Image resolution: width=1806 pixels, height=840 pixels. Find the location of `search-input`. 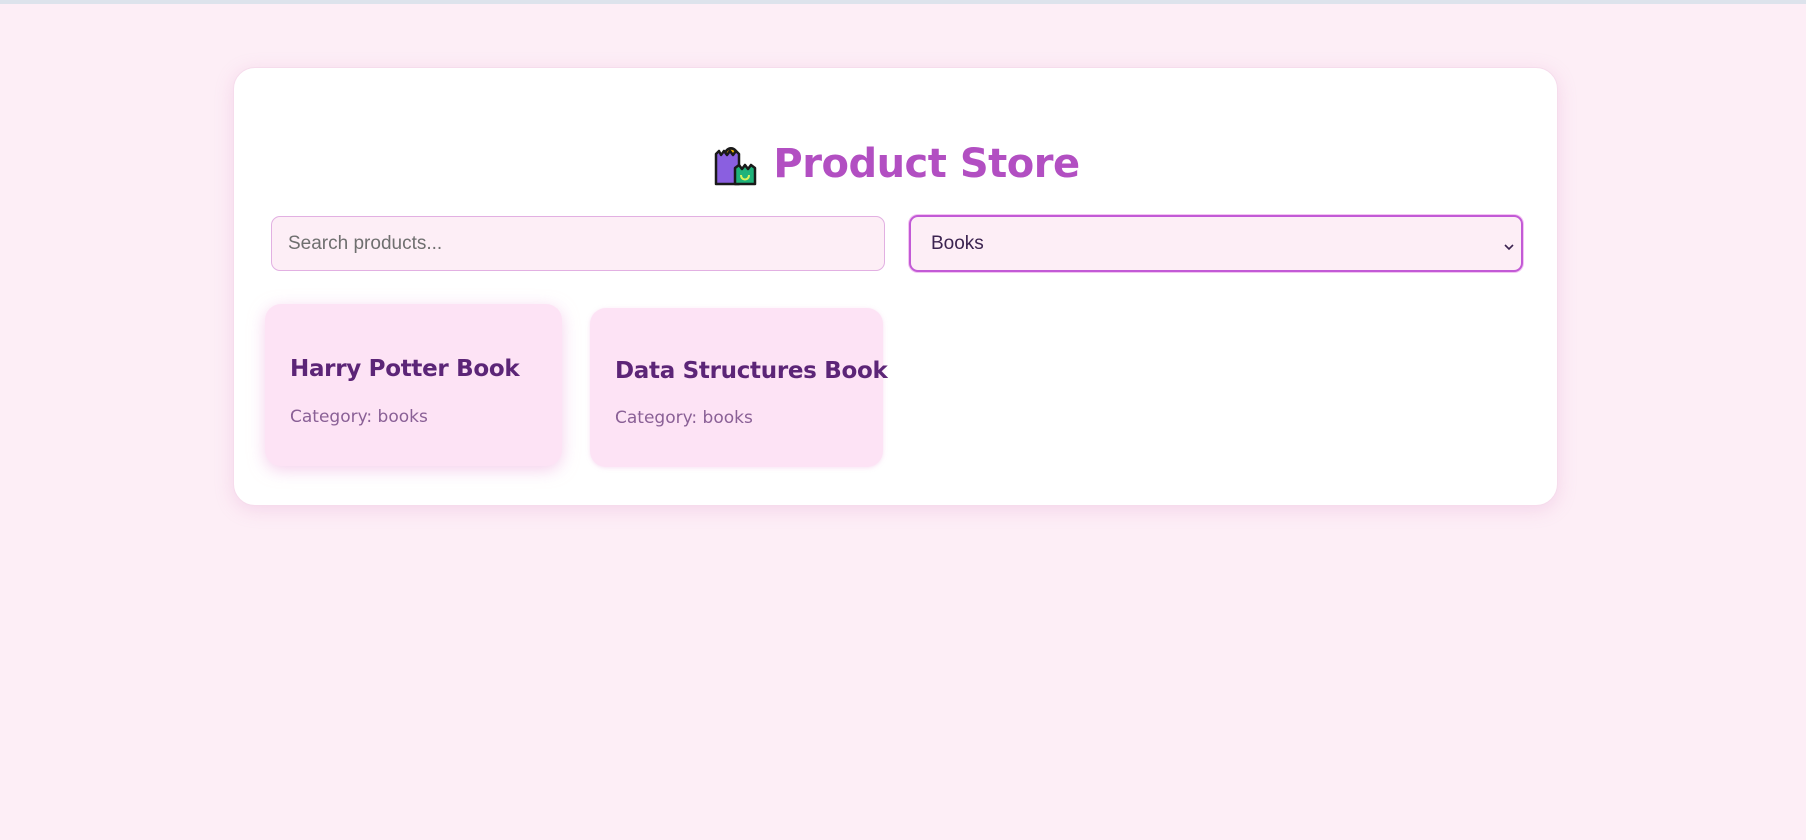

search-input is located at coordinates (578, 243).